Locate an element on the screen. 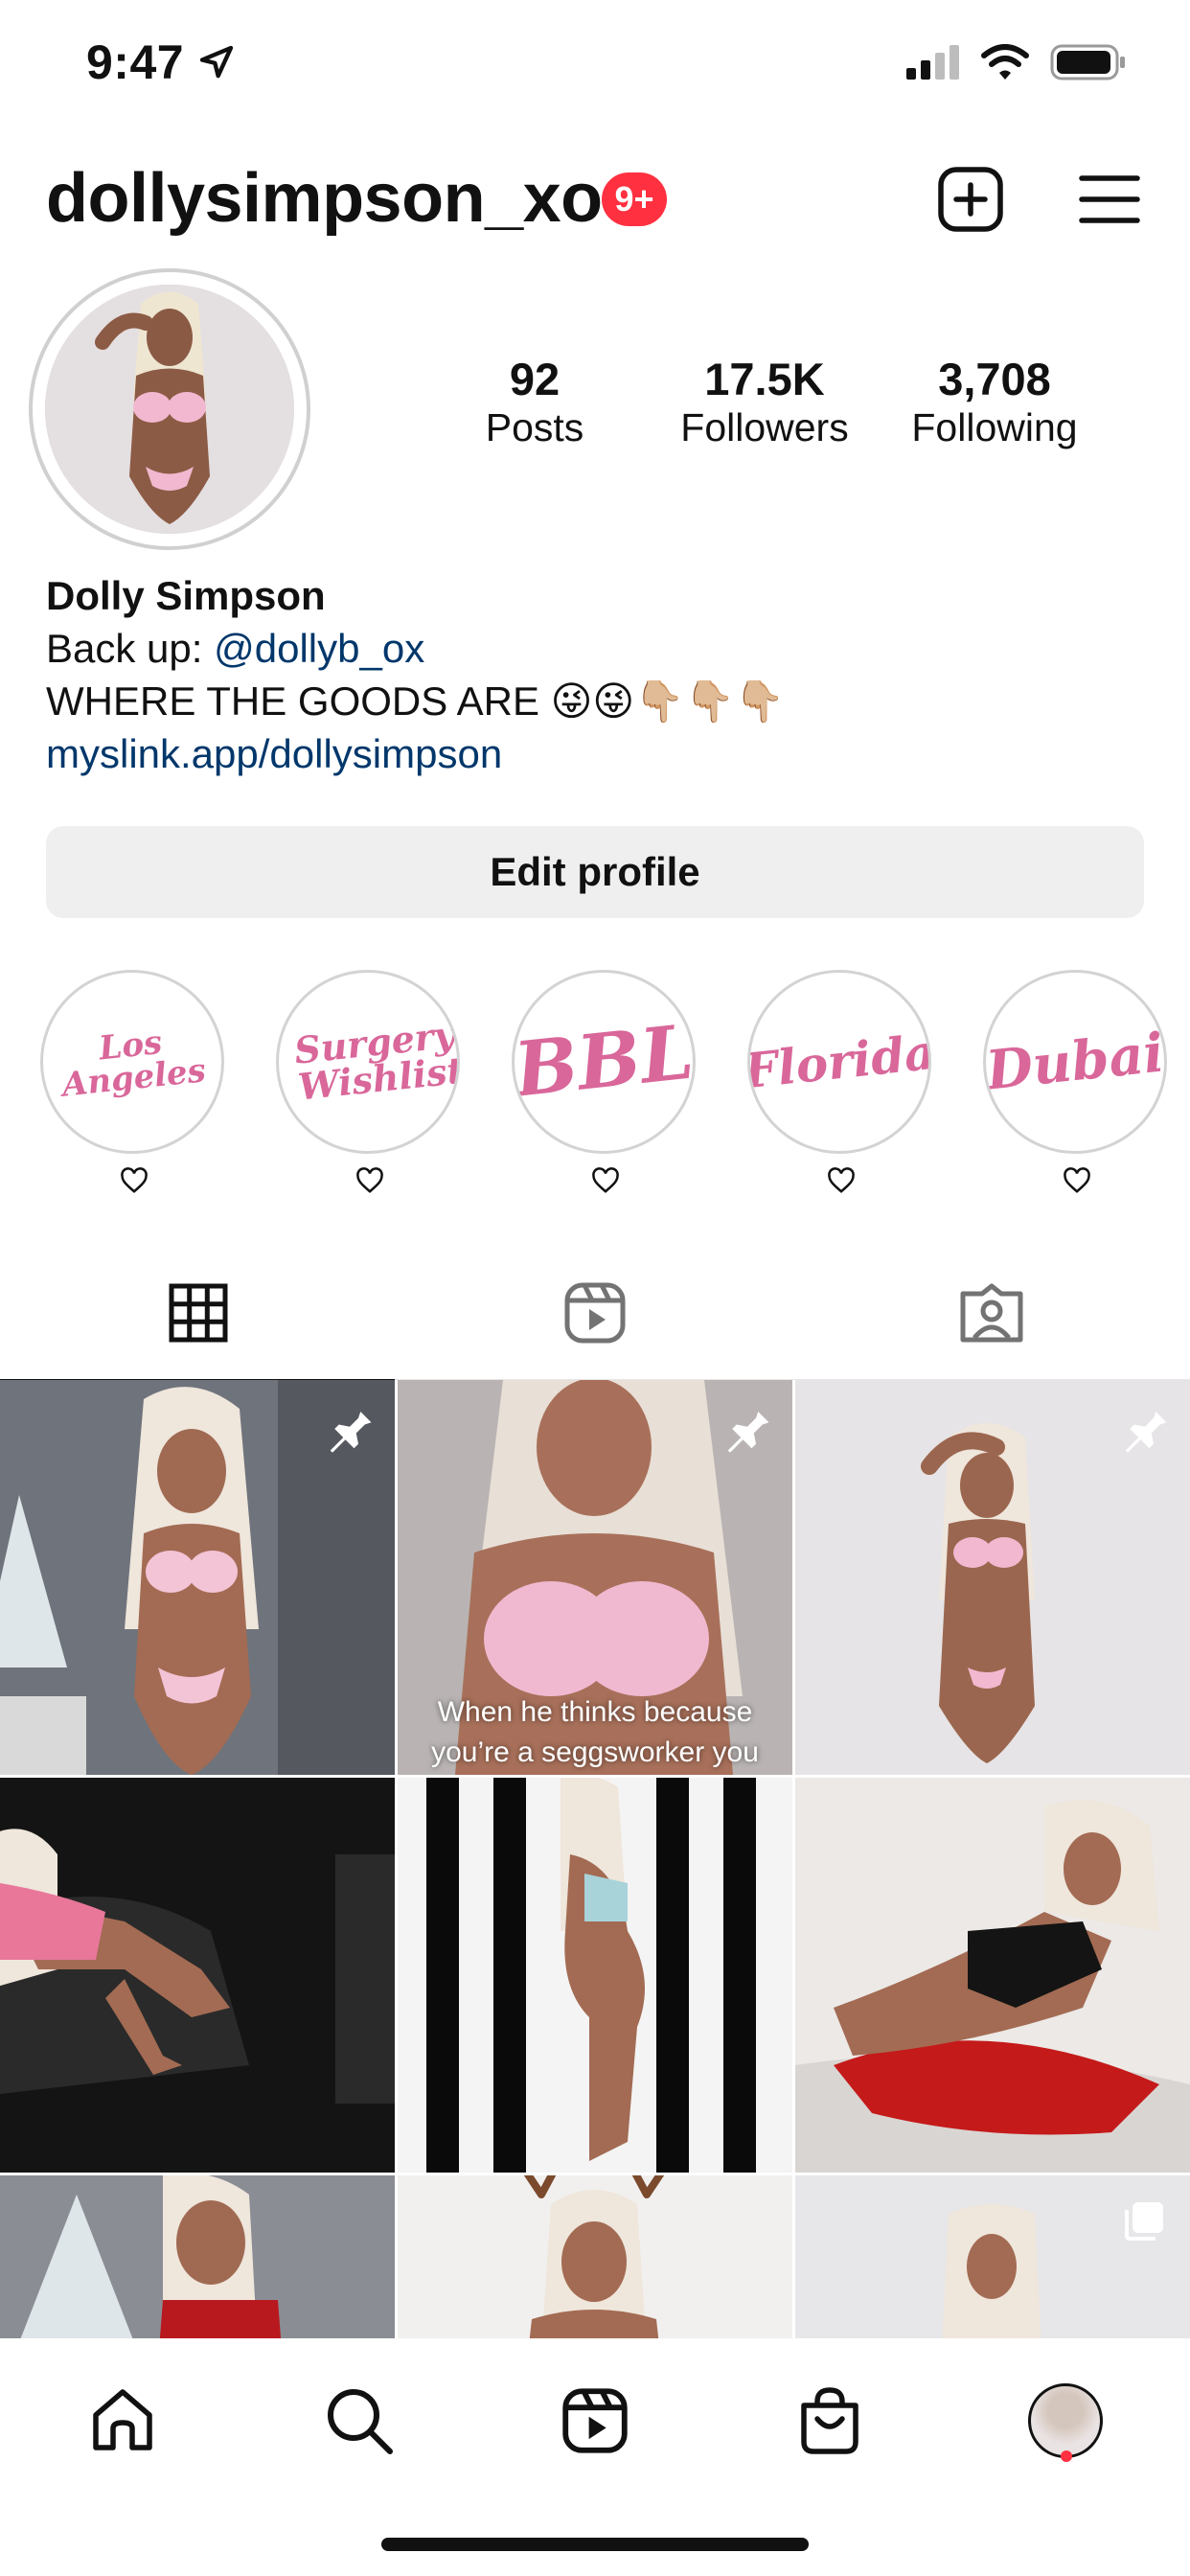 This screenshot has height=2576, width=1190. status-indicators is located at coordinates (1016, 62).